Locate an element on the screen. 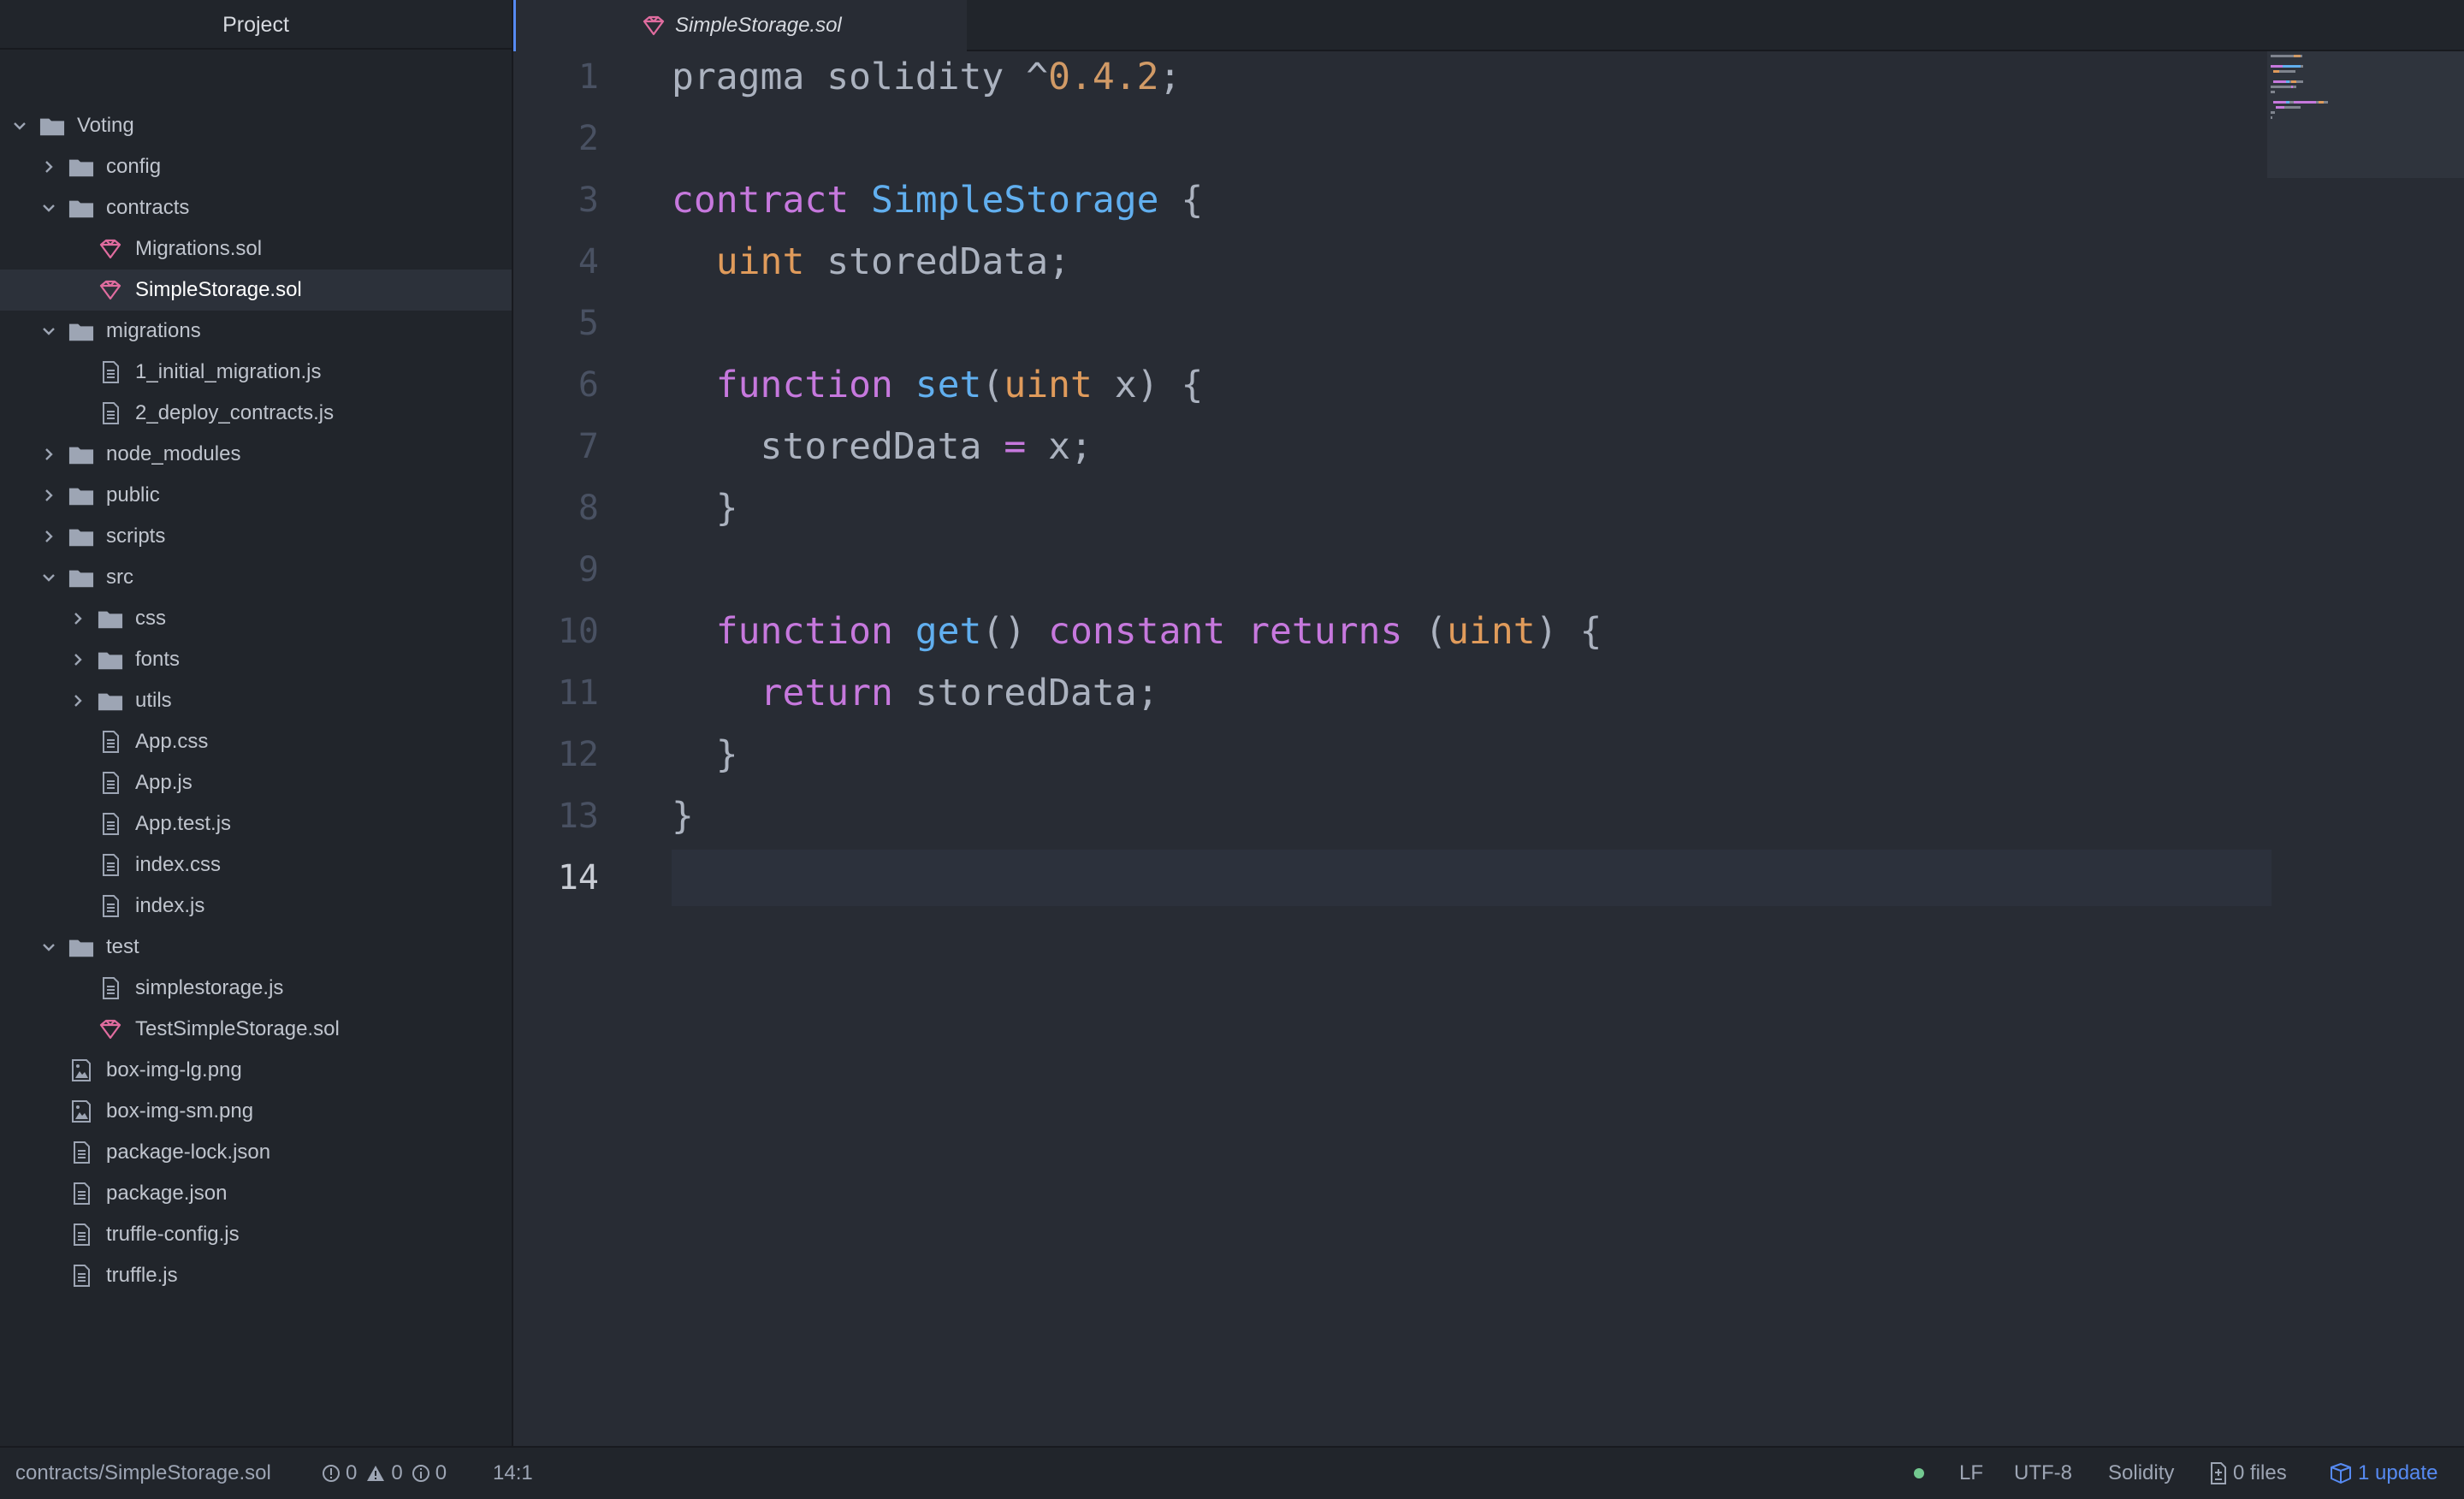 Image resolution: width=2464 pixels, height=1499 pixels. tree-item-label: App.test.js is located at coordinates (183, 823).